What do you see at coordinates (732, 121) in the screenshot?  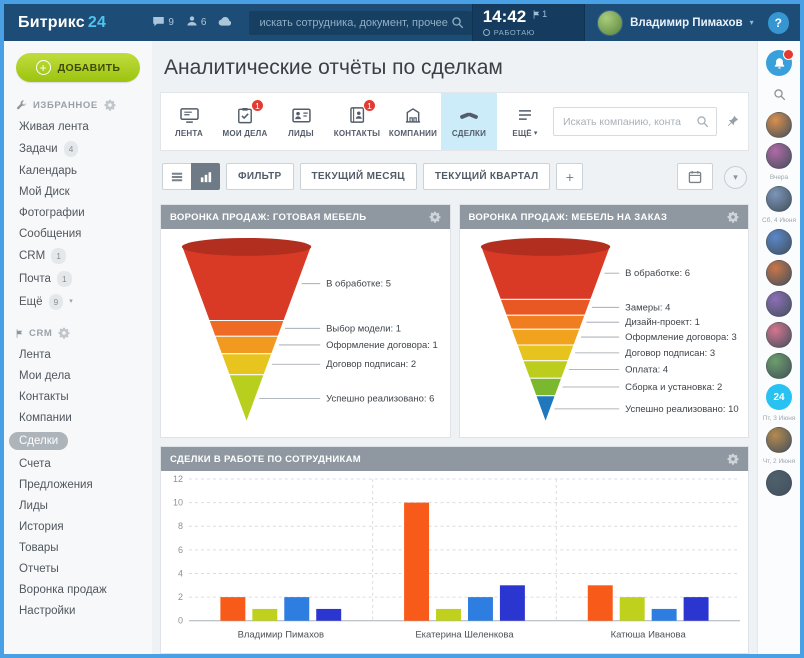 I see `pin-icon` at bounding box center [732, 121].